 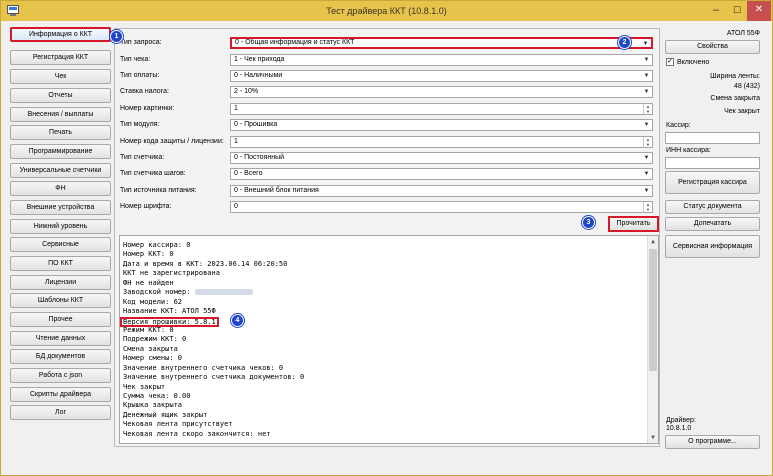 I want to click on output-line: Номер ККТ: 0, so click(x=148, y=254).